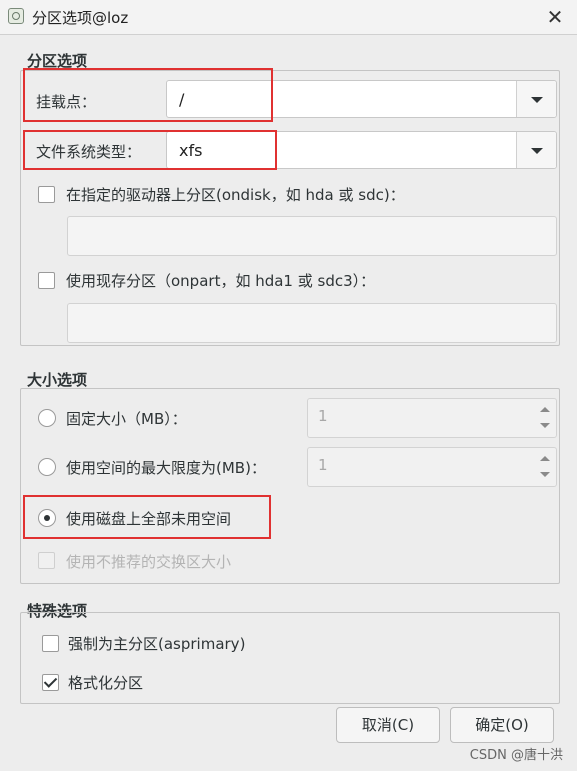 The image size is (577, 771). What do you see at coordinates (432, 418) in the screenshot?
I see `fixed-size-spinner: 1` at bounding box center [432, 418].